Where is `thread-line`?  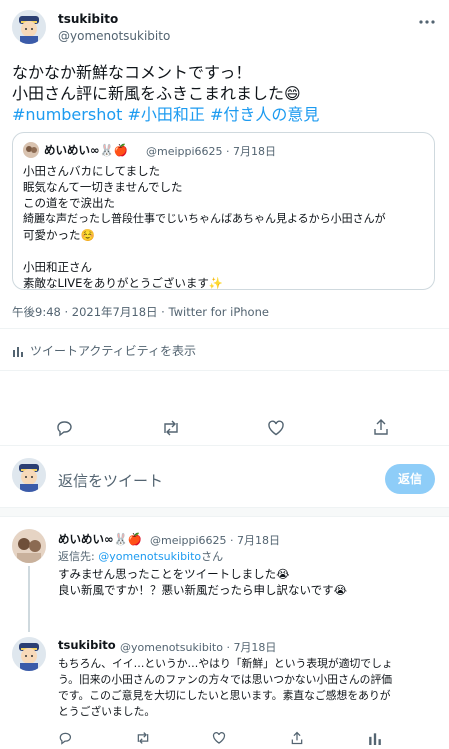
thread-line is located at coordinates (29, 599).